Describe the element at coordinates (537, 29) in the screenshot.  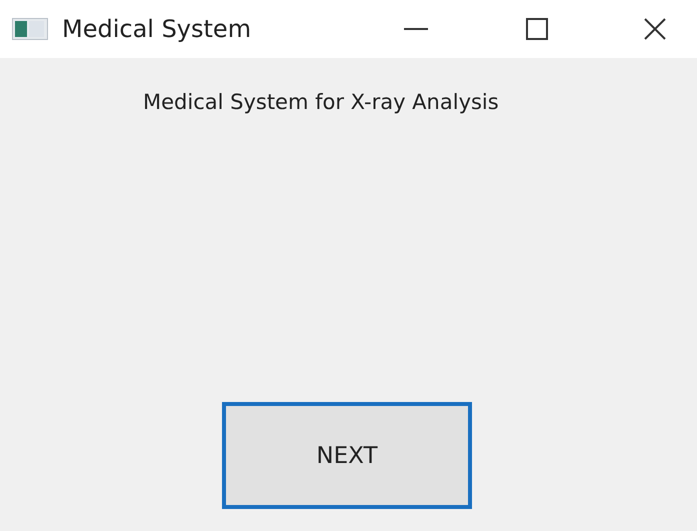
I see `maximize-icon` at that location.